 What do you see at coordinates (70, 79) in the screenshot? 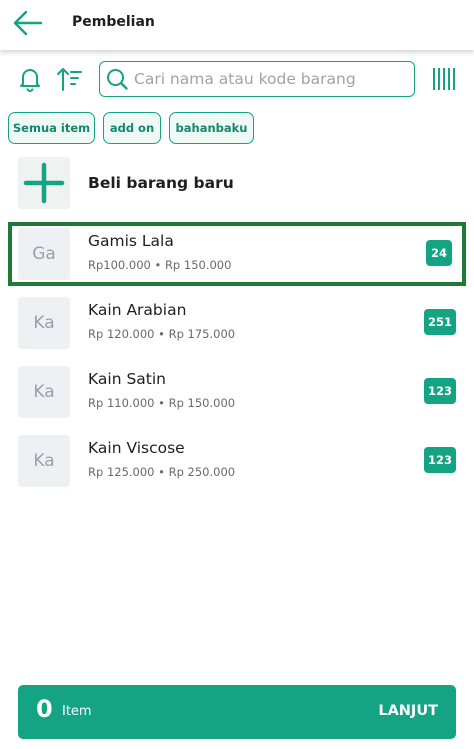
I see `sort-icon` at bounding box center [70, 79].